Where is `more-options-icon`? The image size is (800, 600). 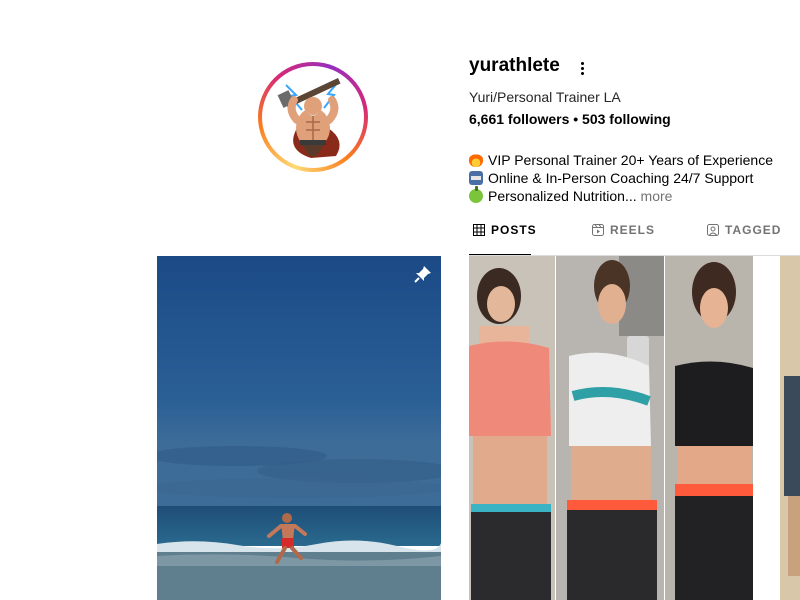
more-options-icon is located at coordinates (582, 68).